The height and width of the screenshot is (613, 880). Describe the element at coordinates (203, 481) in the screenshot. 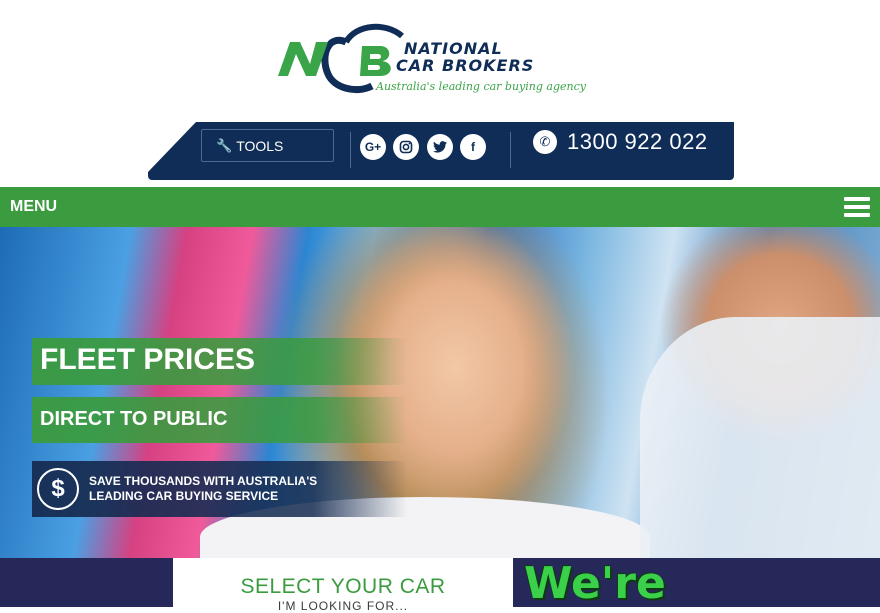

I see `hero-promo-line1: SAVE THOUSANDS WITH AUSTRALIA'S` at that location.